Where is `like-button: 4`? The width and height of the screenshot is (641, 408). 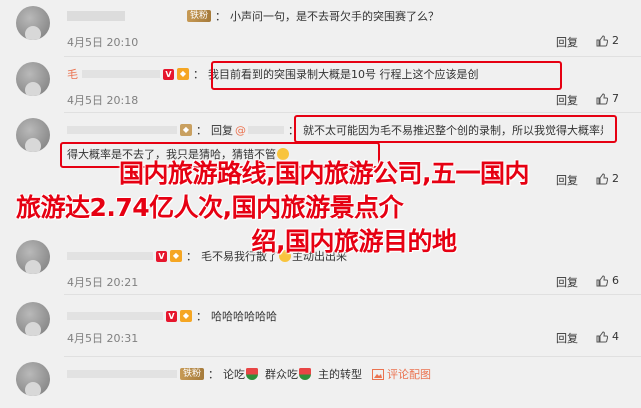 like-button: 4 is located at coordinates (607, 336).